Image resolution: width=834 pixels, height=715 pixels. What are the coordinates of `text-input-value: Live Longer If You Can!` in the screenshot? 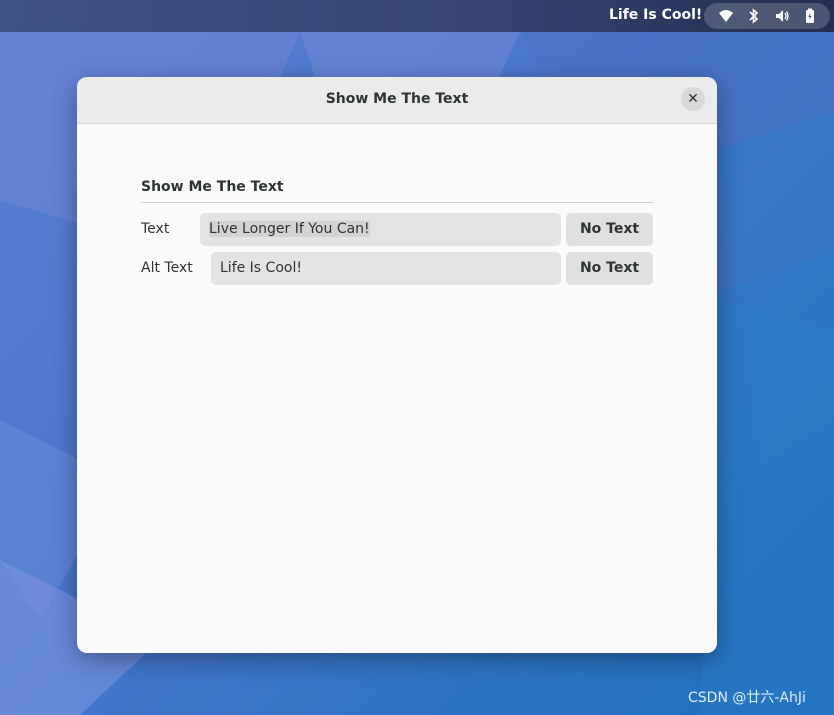 It's located at (289, 229).